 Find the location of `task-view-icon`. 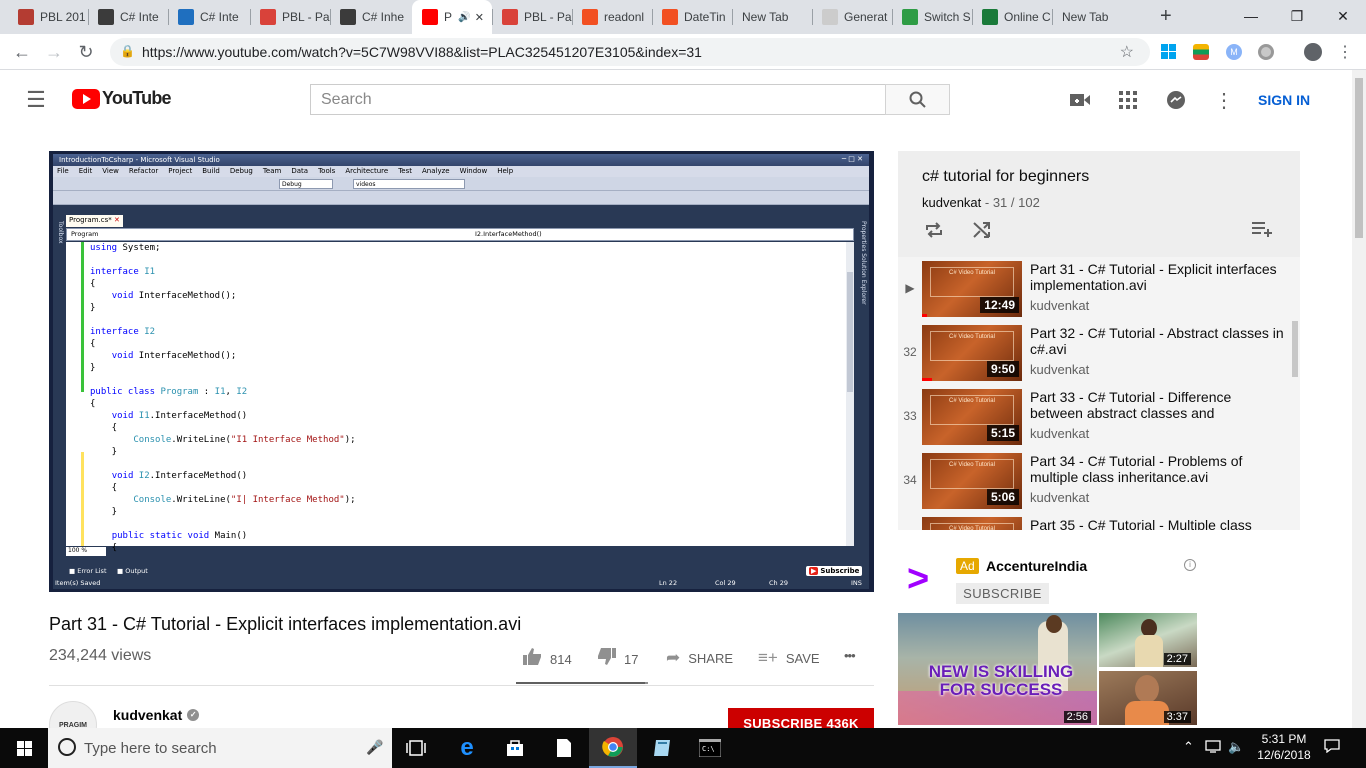

task-view-icon is located at coordinates (416, 748).